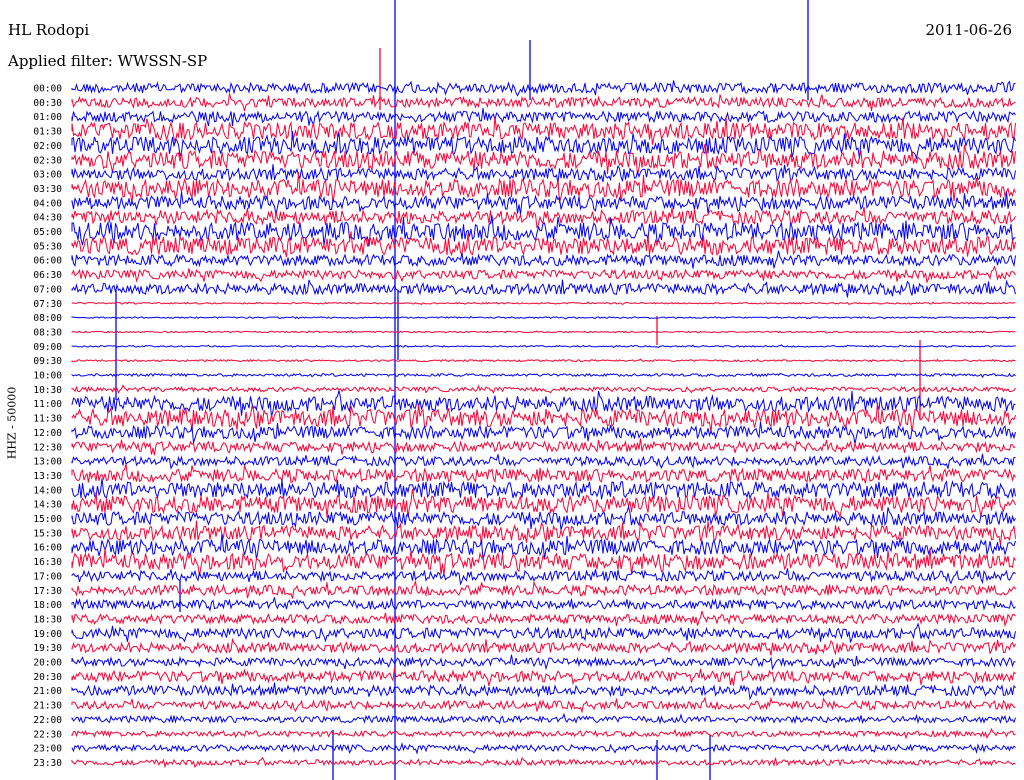  I want to click on tick-label: 03:00, so click(47, 175).